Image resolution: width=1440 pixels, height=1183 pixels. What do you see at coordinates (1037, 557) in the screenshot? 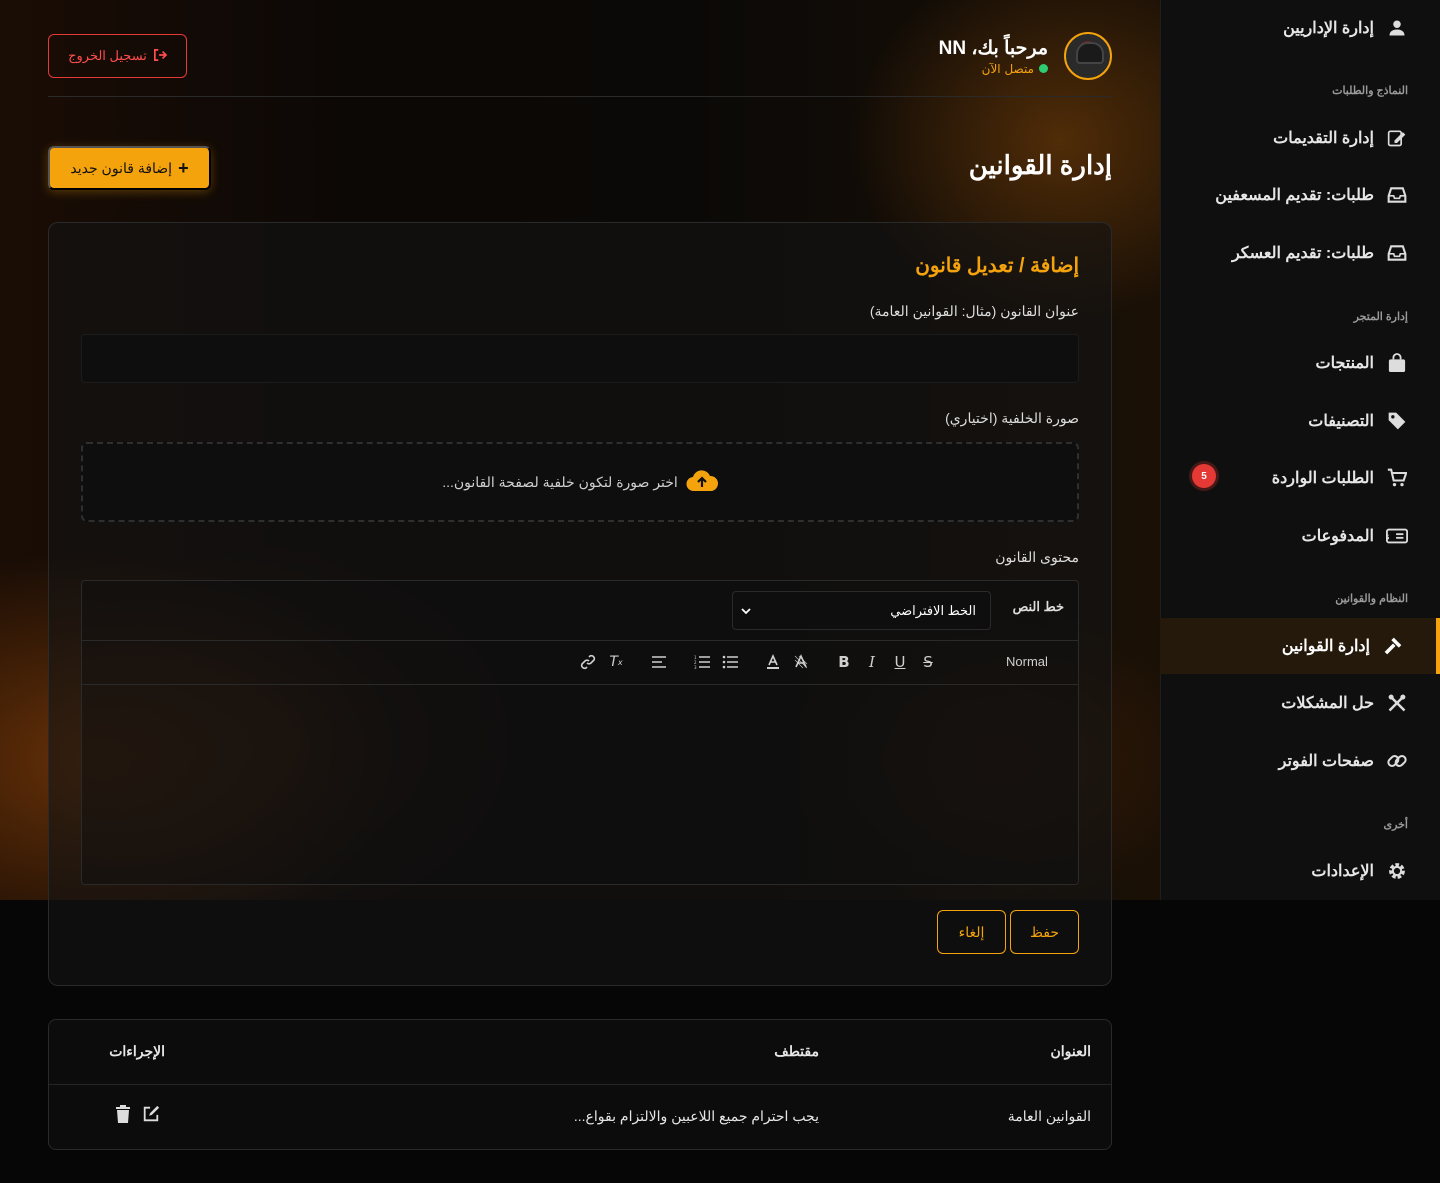
I see `rule-content-label: محتوى القانون` at bounding box center [1037, 557].